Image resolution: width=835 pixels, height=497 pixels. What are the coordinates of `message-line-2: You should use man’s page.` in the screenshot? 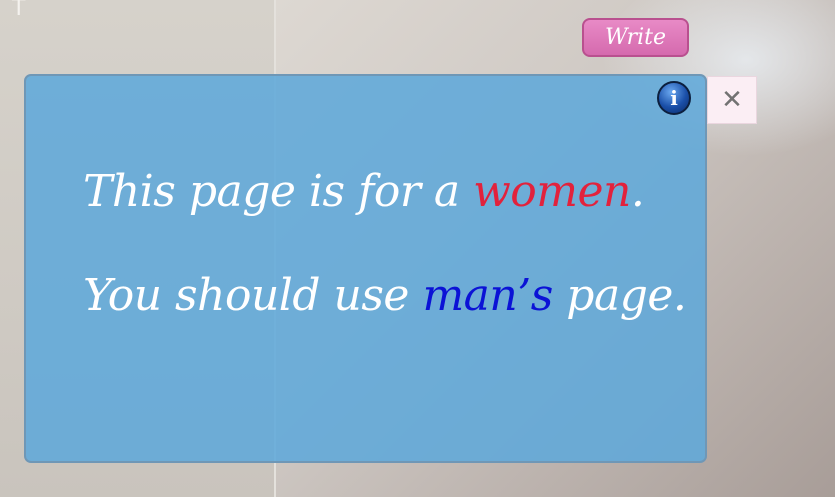 It's located at (385, 295).